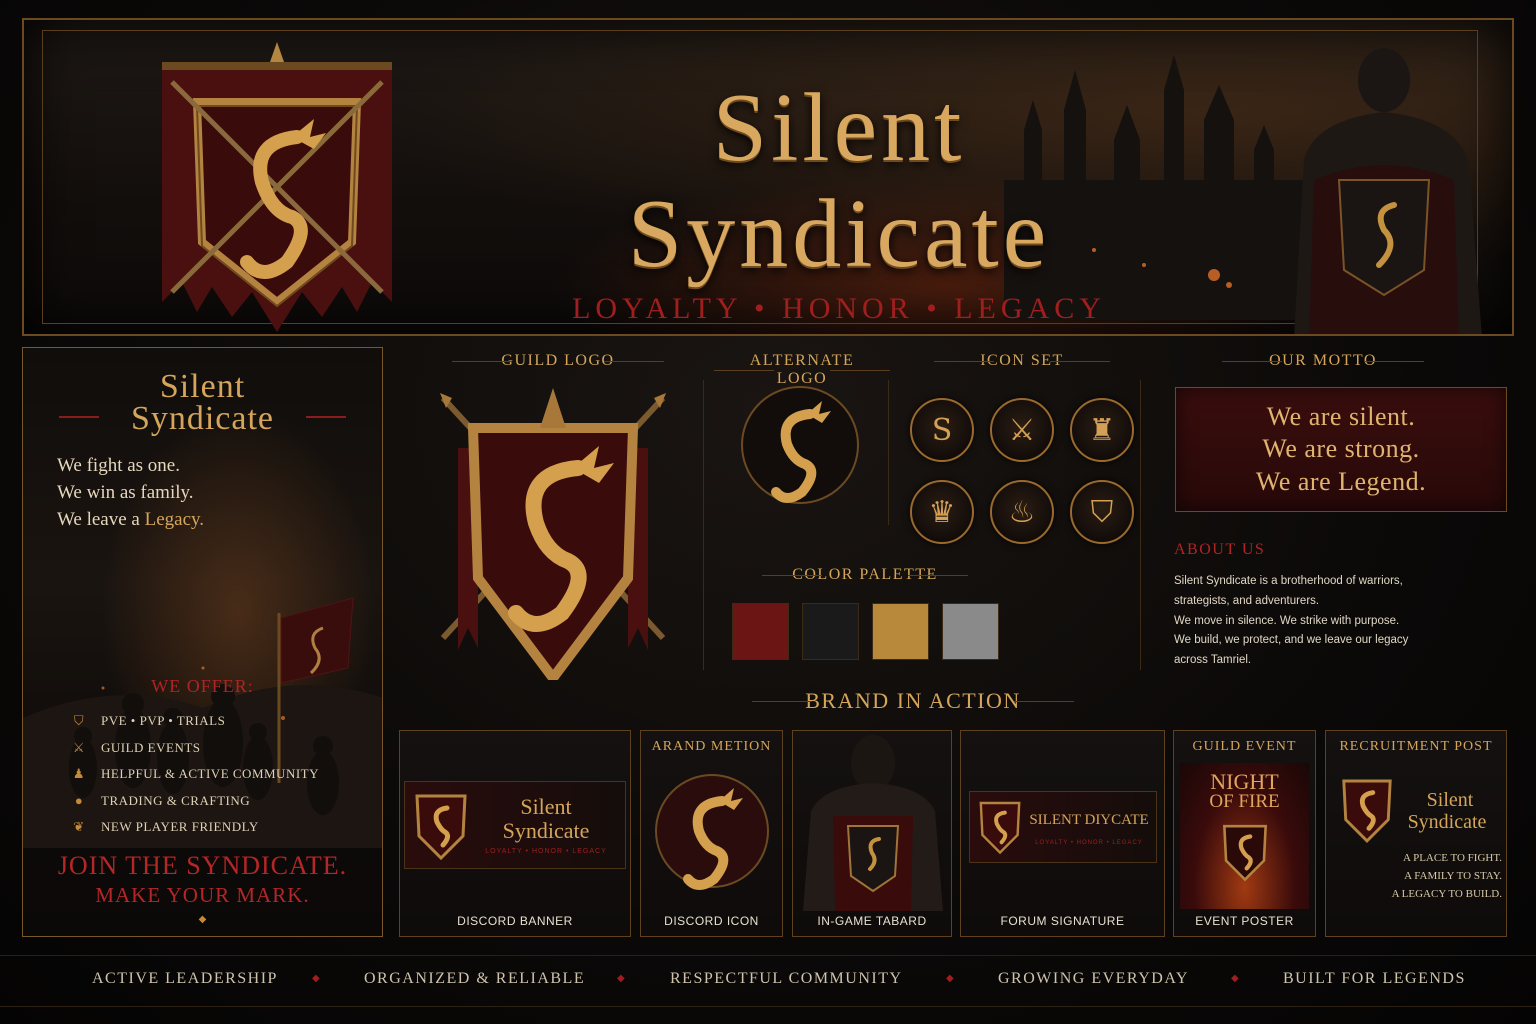 The image size is (1536, 1024). Describe the element at coordinates (1453, 876) in the screenshot. I see `recruitment-line: A FAMILY TO STAY.` at that location.